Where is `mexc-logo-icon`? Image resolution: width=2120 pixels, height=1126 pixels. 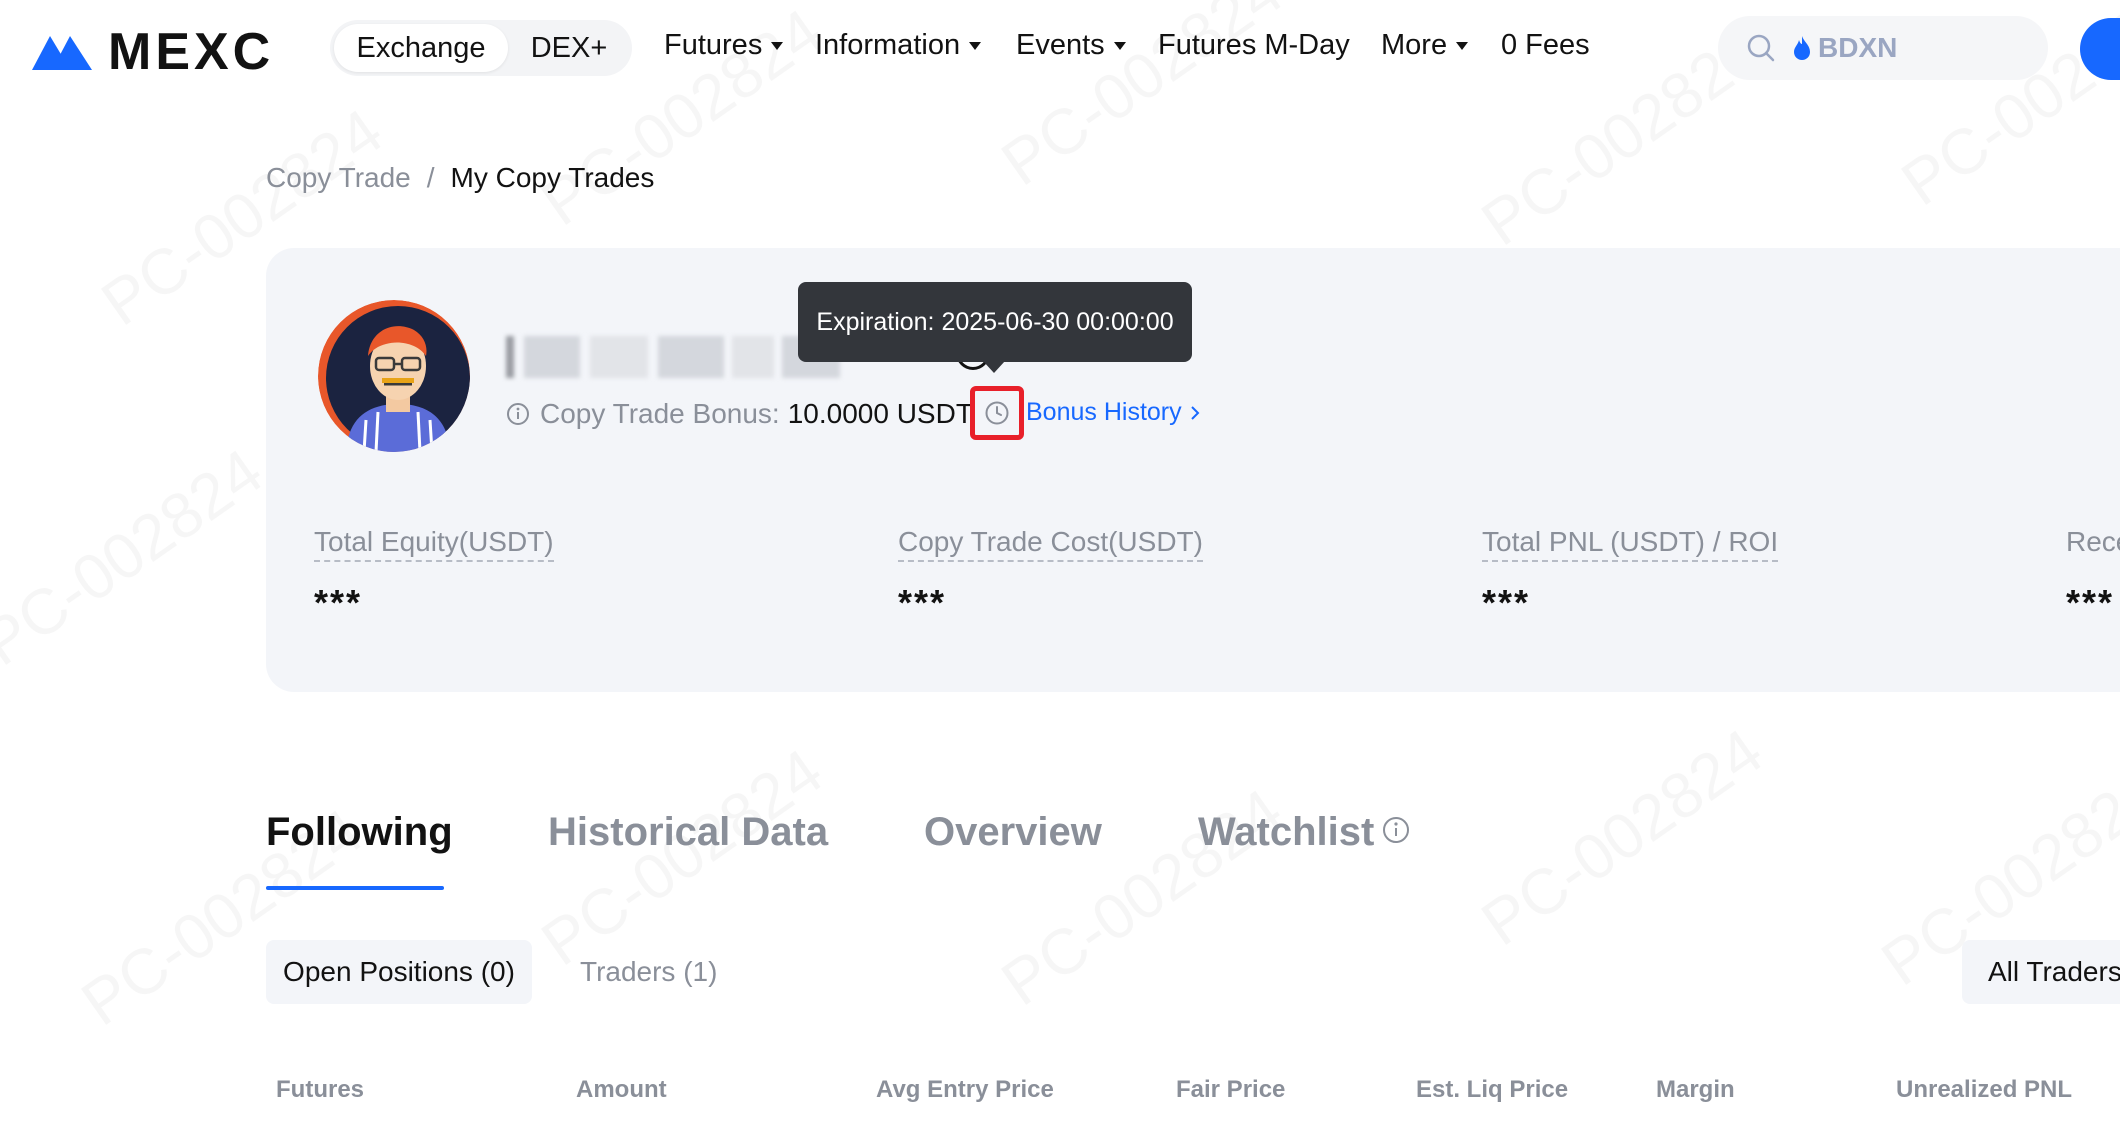
mexc-logo-icon is located at coordinates (62, 53).